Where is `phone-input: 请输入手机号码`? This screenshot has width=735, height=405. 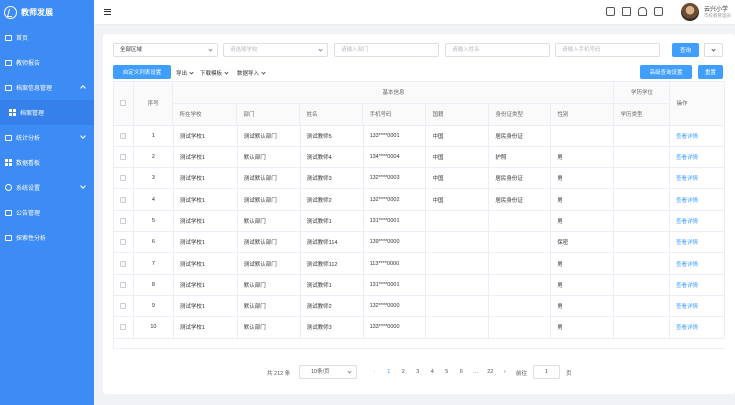
phone-input: 请输入手机号码 is located at coordinates (607, 50).